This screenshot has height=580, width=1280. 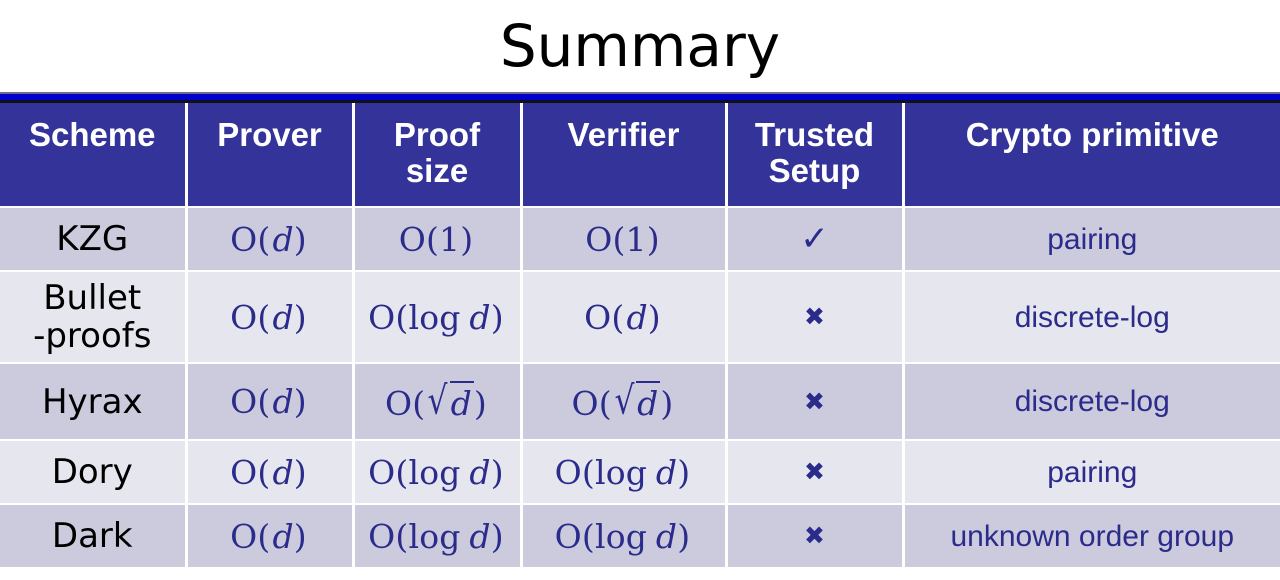 I want to click on scheme-label: Hyrax, so click(x=92, y=401).